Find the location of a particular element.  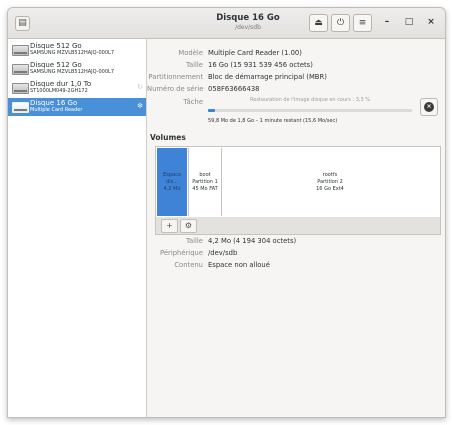

task-progress-bar is located at coordinates (310, 110).